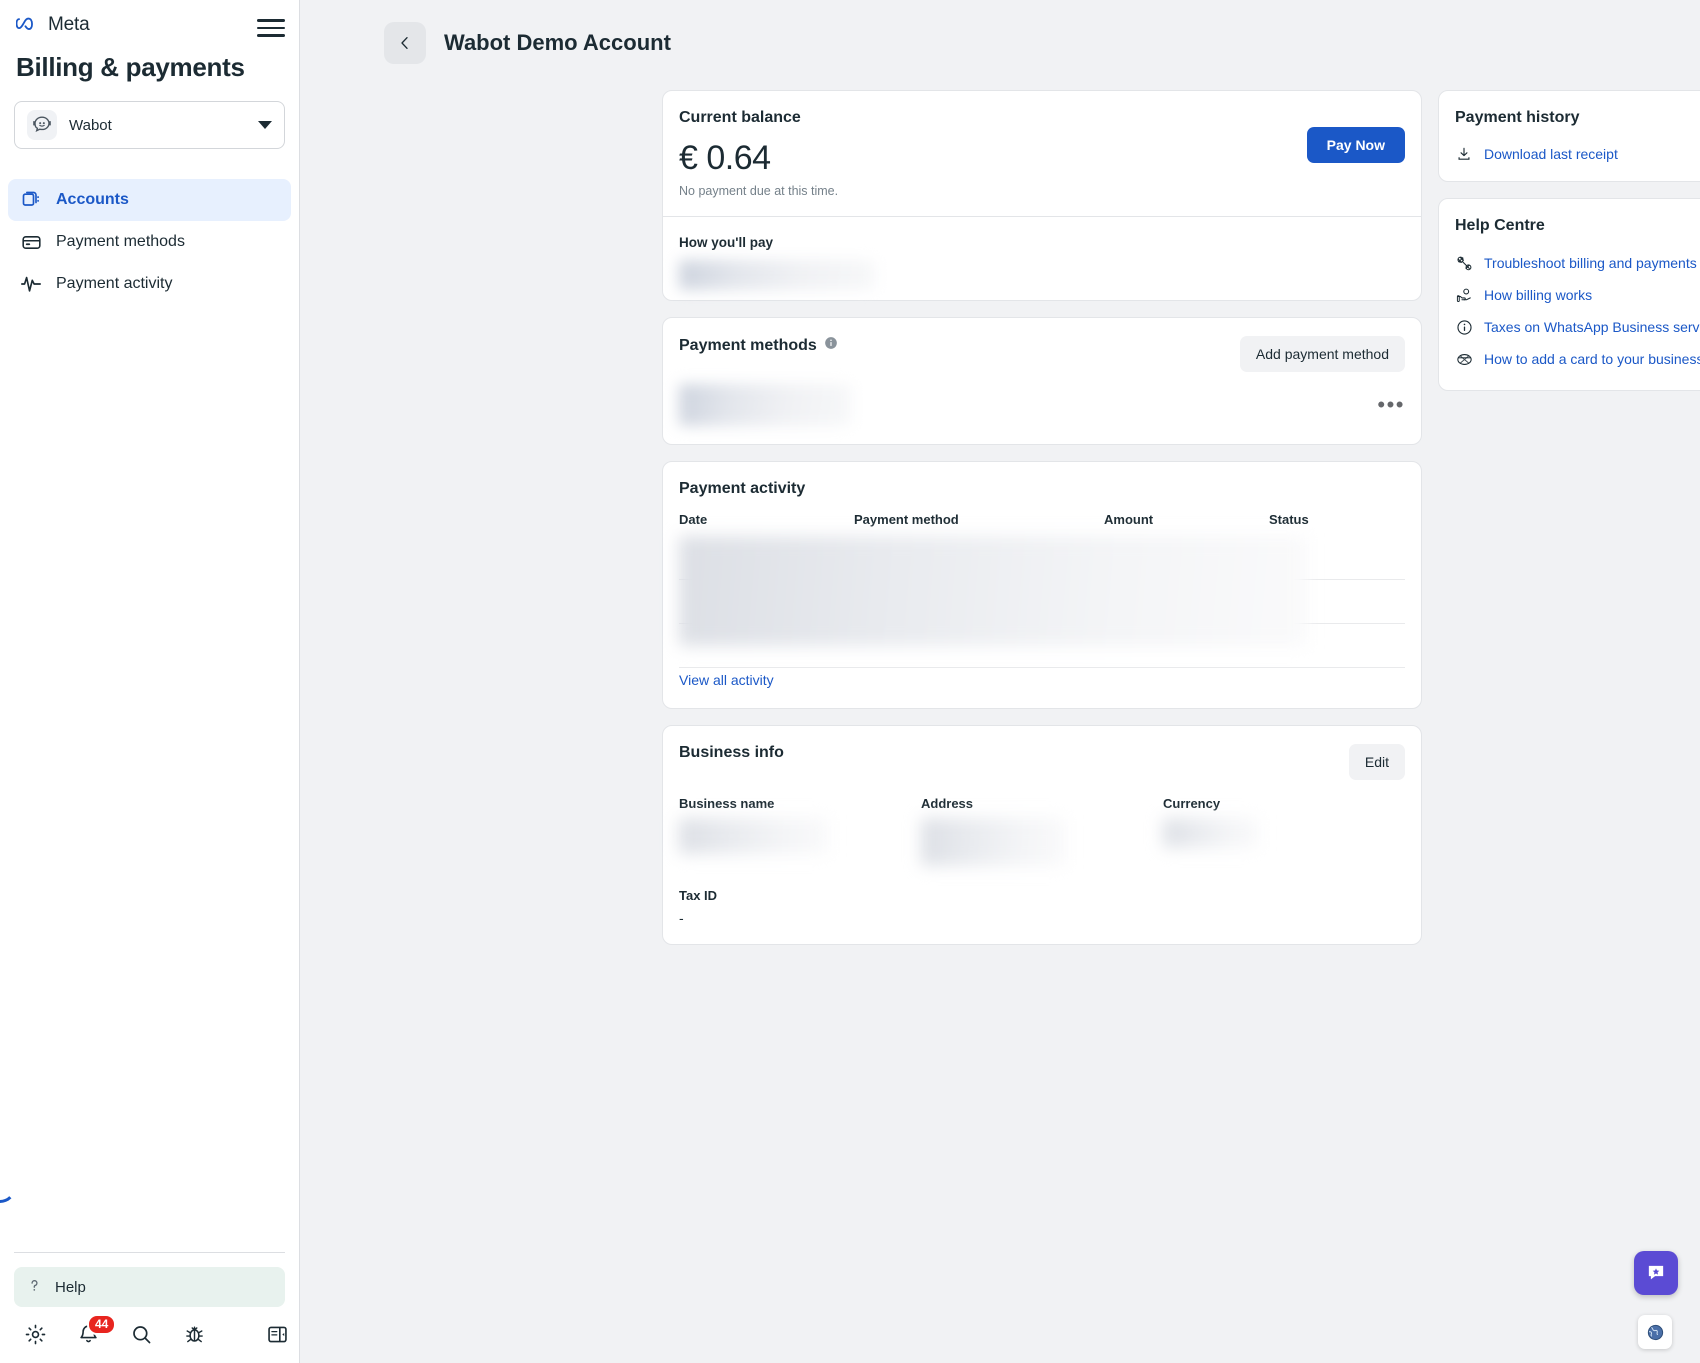 This screenshot has width=1700, height=1363. What do you see at coordinates (1391, 405) in the screenshot?
I see `ellipsis-icon: •••` at bounding box center [1391, 405].